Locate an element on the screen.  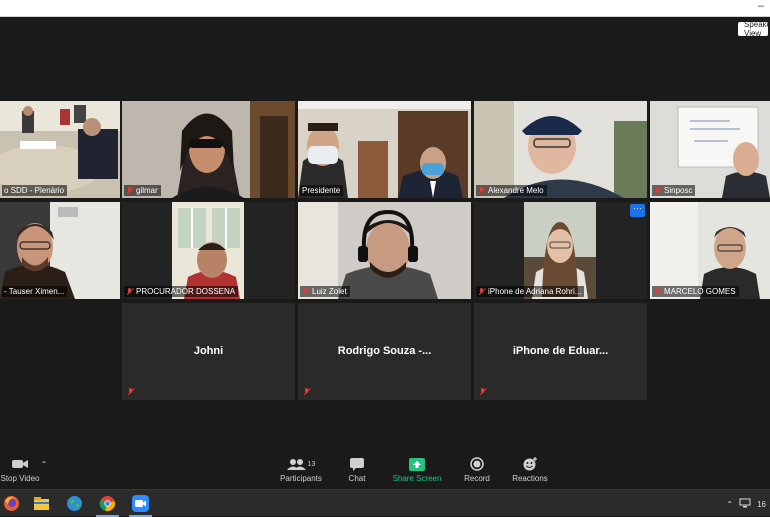
os-taskbar: ⌃ 16 is located at coordinates (385, 503).